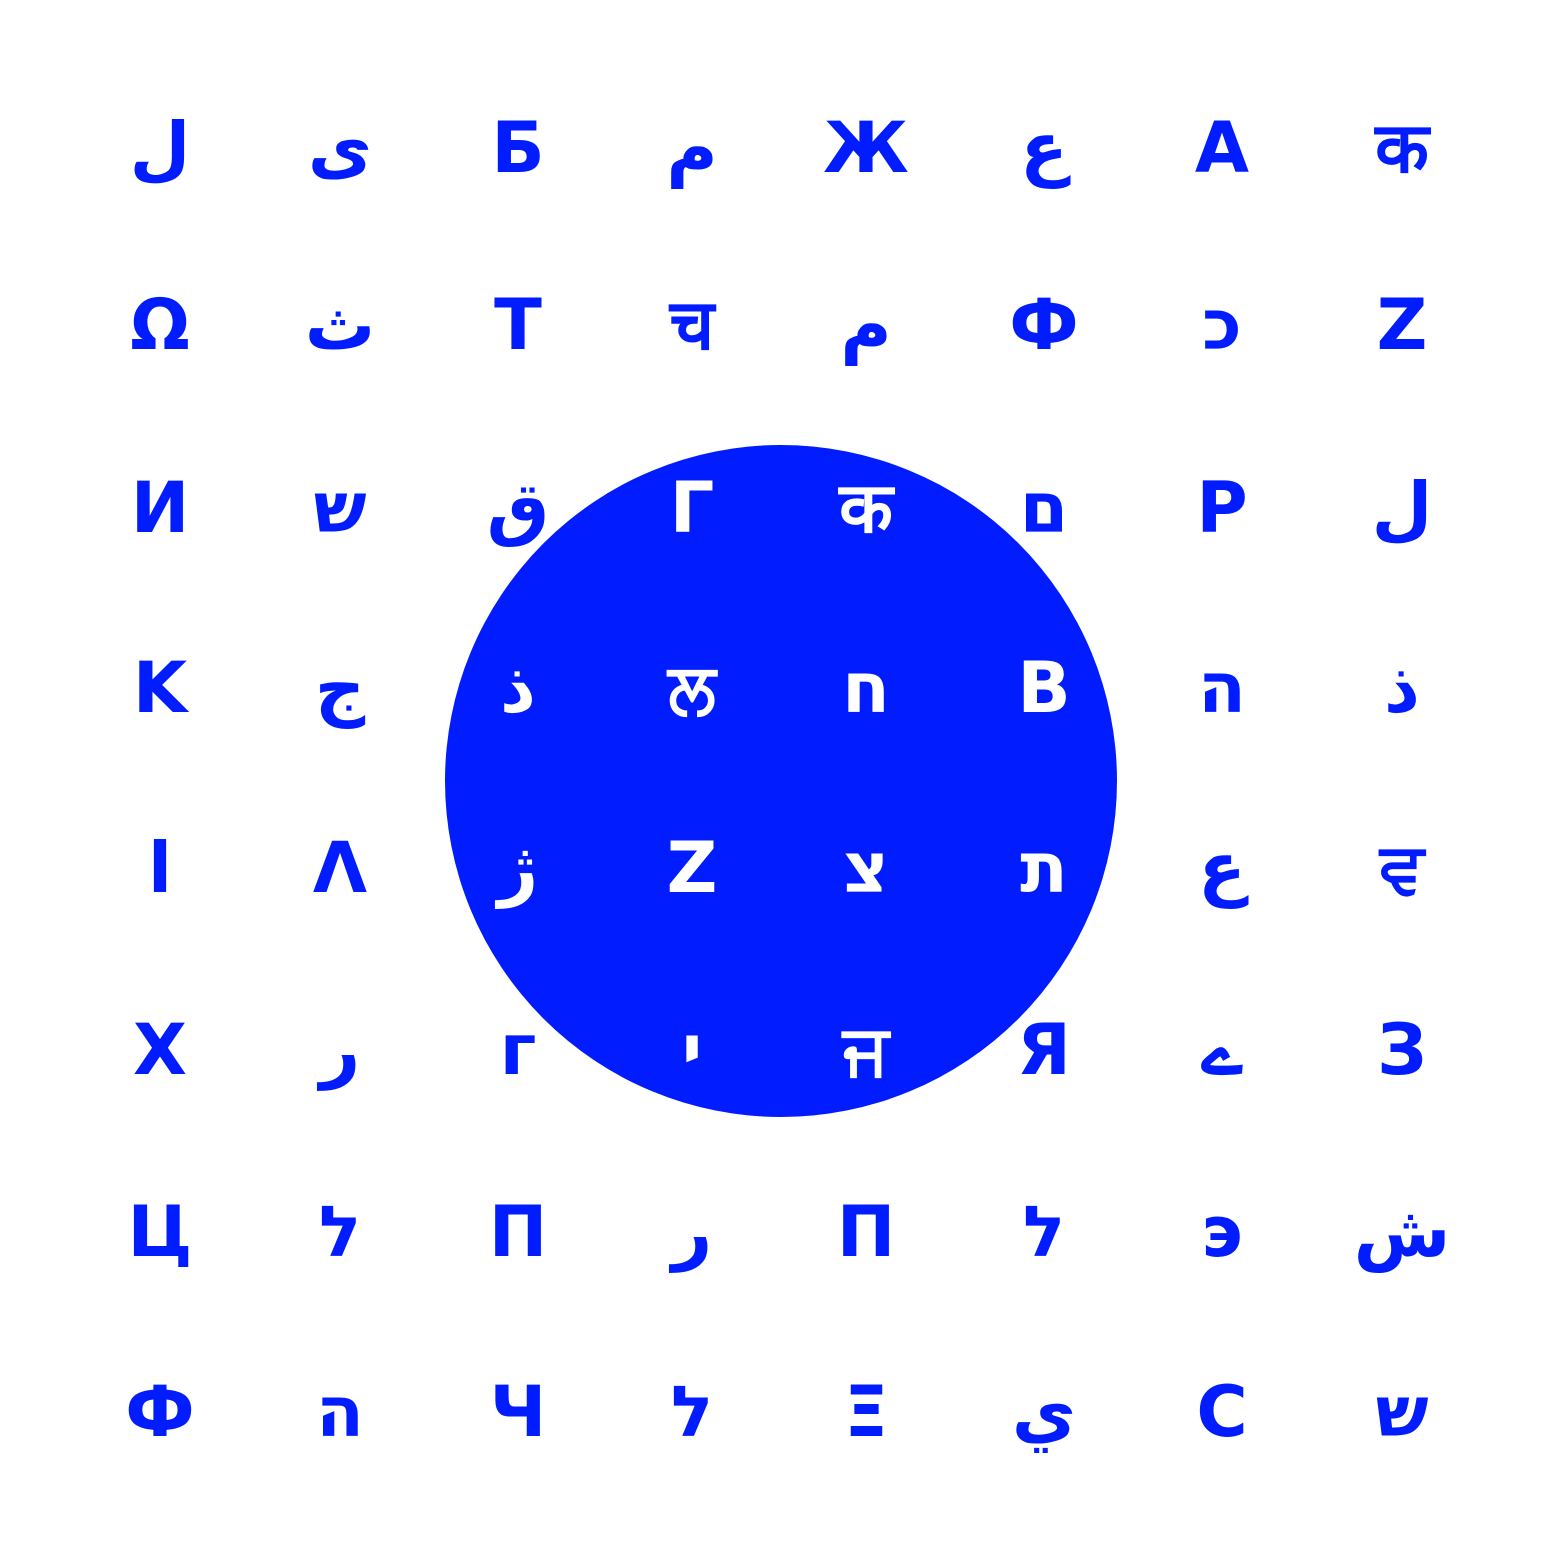 The height and width of the screenshot is (1563, 1563). I want to click on grid-glyph: K, so click(160, 688).